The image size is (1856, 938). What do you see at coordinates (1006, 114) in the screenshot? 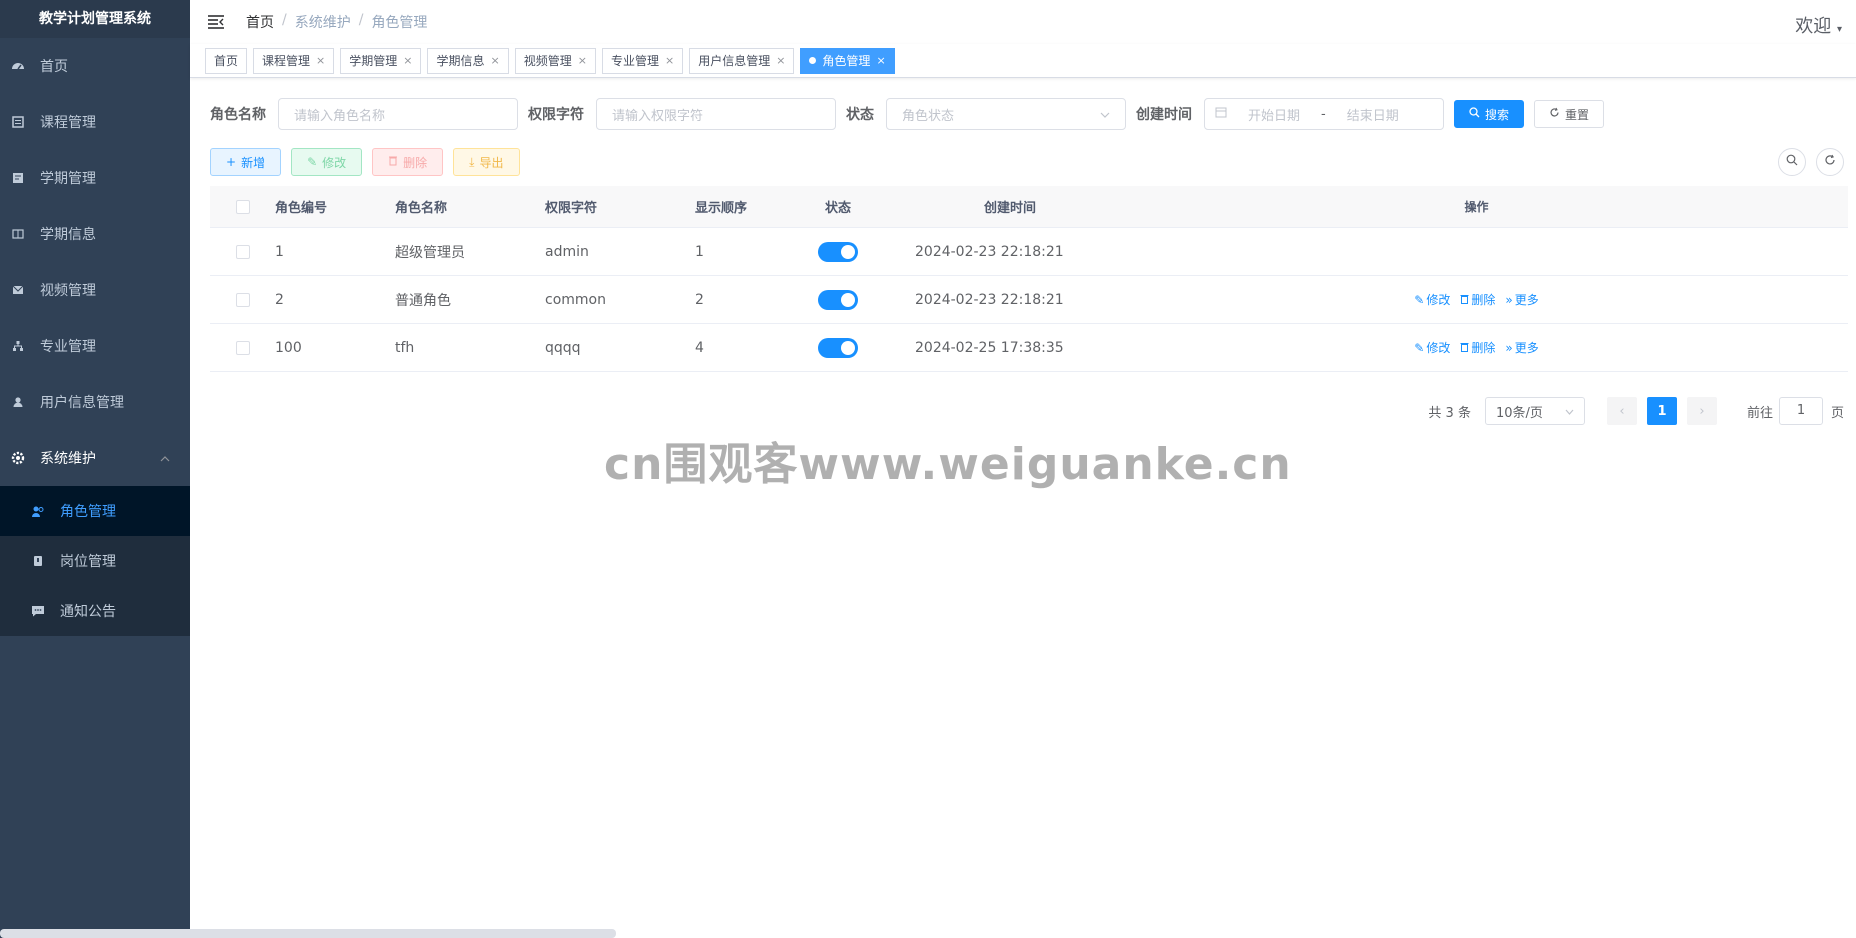
I see `status-select: 角色状态` at bounding box center [1006, 114].